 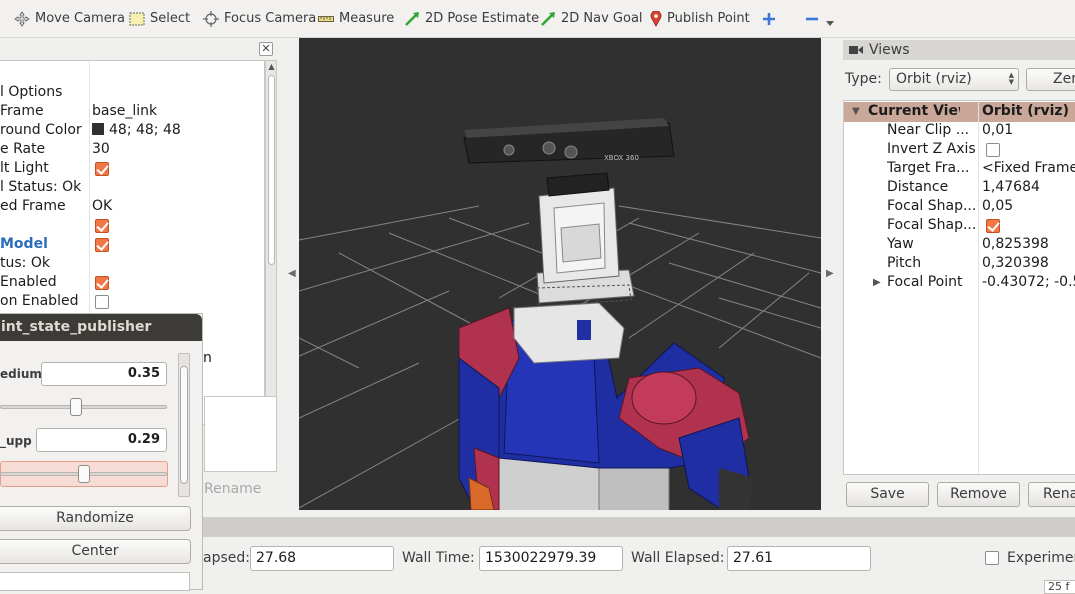 I want to click on tree-row-key: on Enabled, so click(x=39, y=301).